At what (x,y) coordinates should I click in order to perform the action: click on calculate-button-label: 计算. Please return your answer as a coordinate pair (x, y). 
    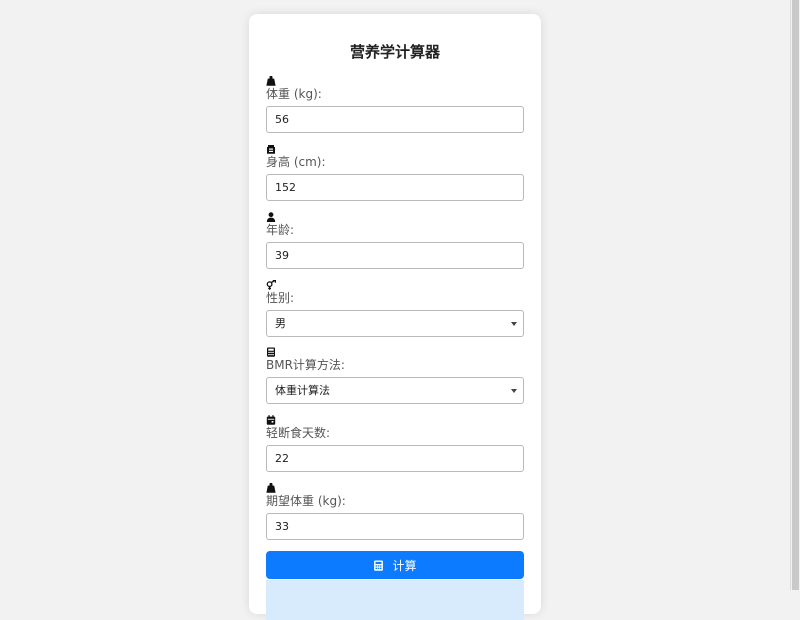
    Looking at the image, I should click on (404, 565).